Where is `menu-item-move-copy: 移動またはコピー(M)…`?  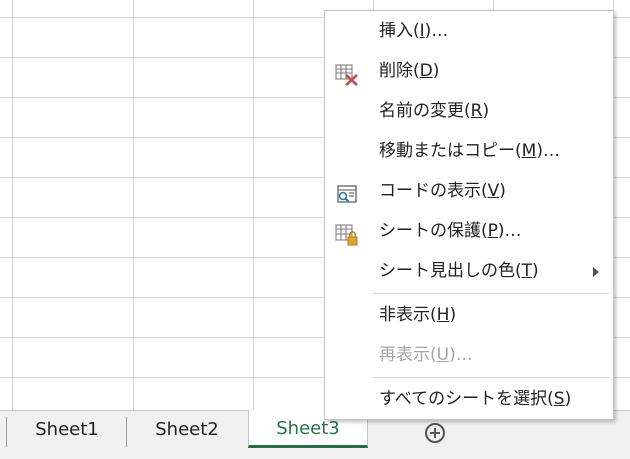
menu-item-move-copy: 移動またはコピー(M)… is located at coordinates (469, 151).